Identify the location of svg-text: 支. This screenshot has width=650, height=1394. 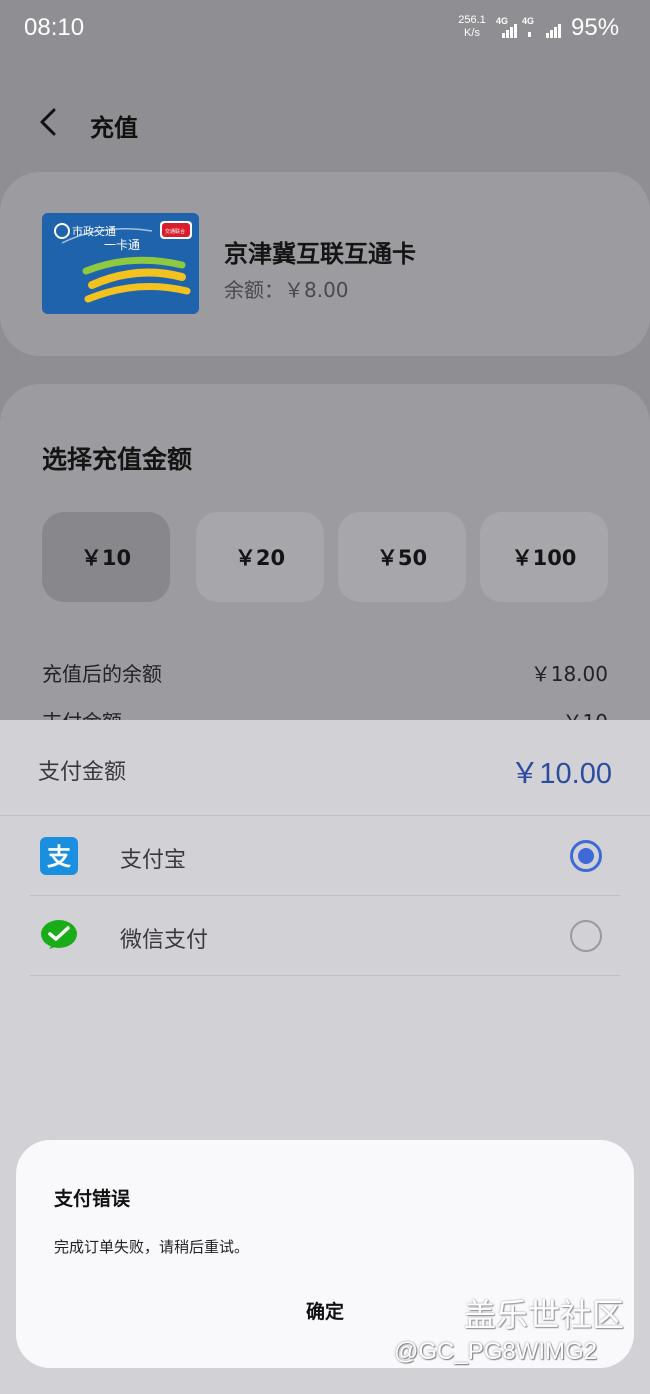
(59, 857).